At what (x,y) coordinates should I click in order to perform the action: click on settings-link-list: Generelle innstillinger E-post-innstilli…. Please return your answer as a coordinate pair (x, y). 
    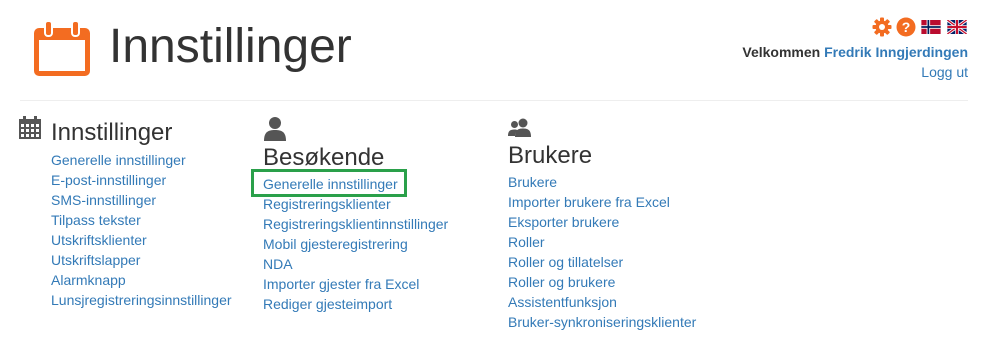
    Looking at the image, I should click on (141, 230).